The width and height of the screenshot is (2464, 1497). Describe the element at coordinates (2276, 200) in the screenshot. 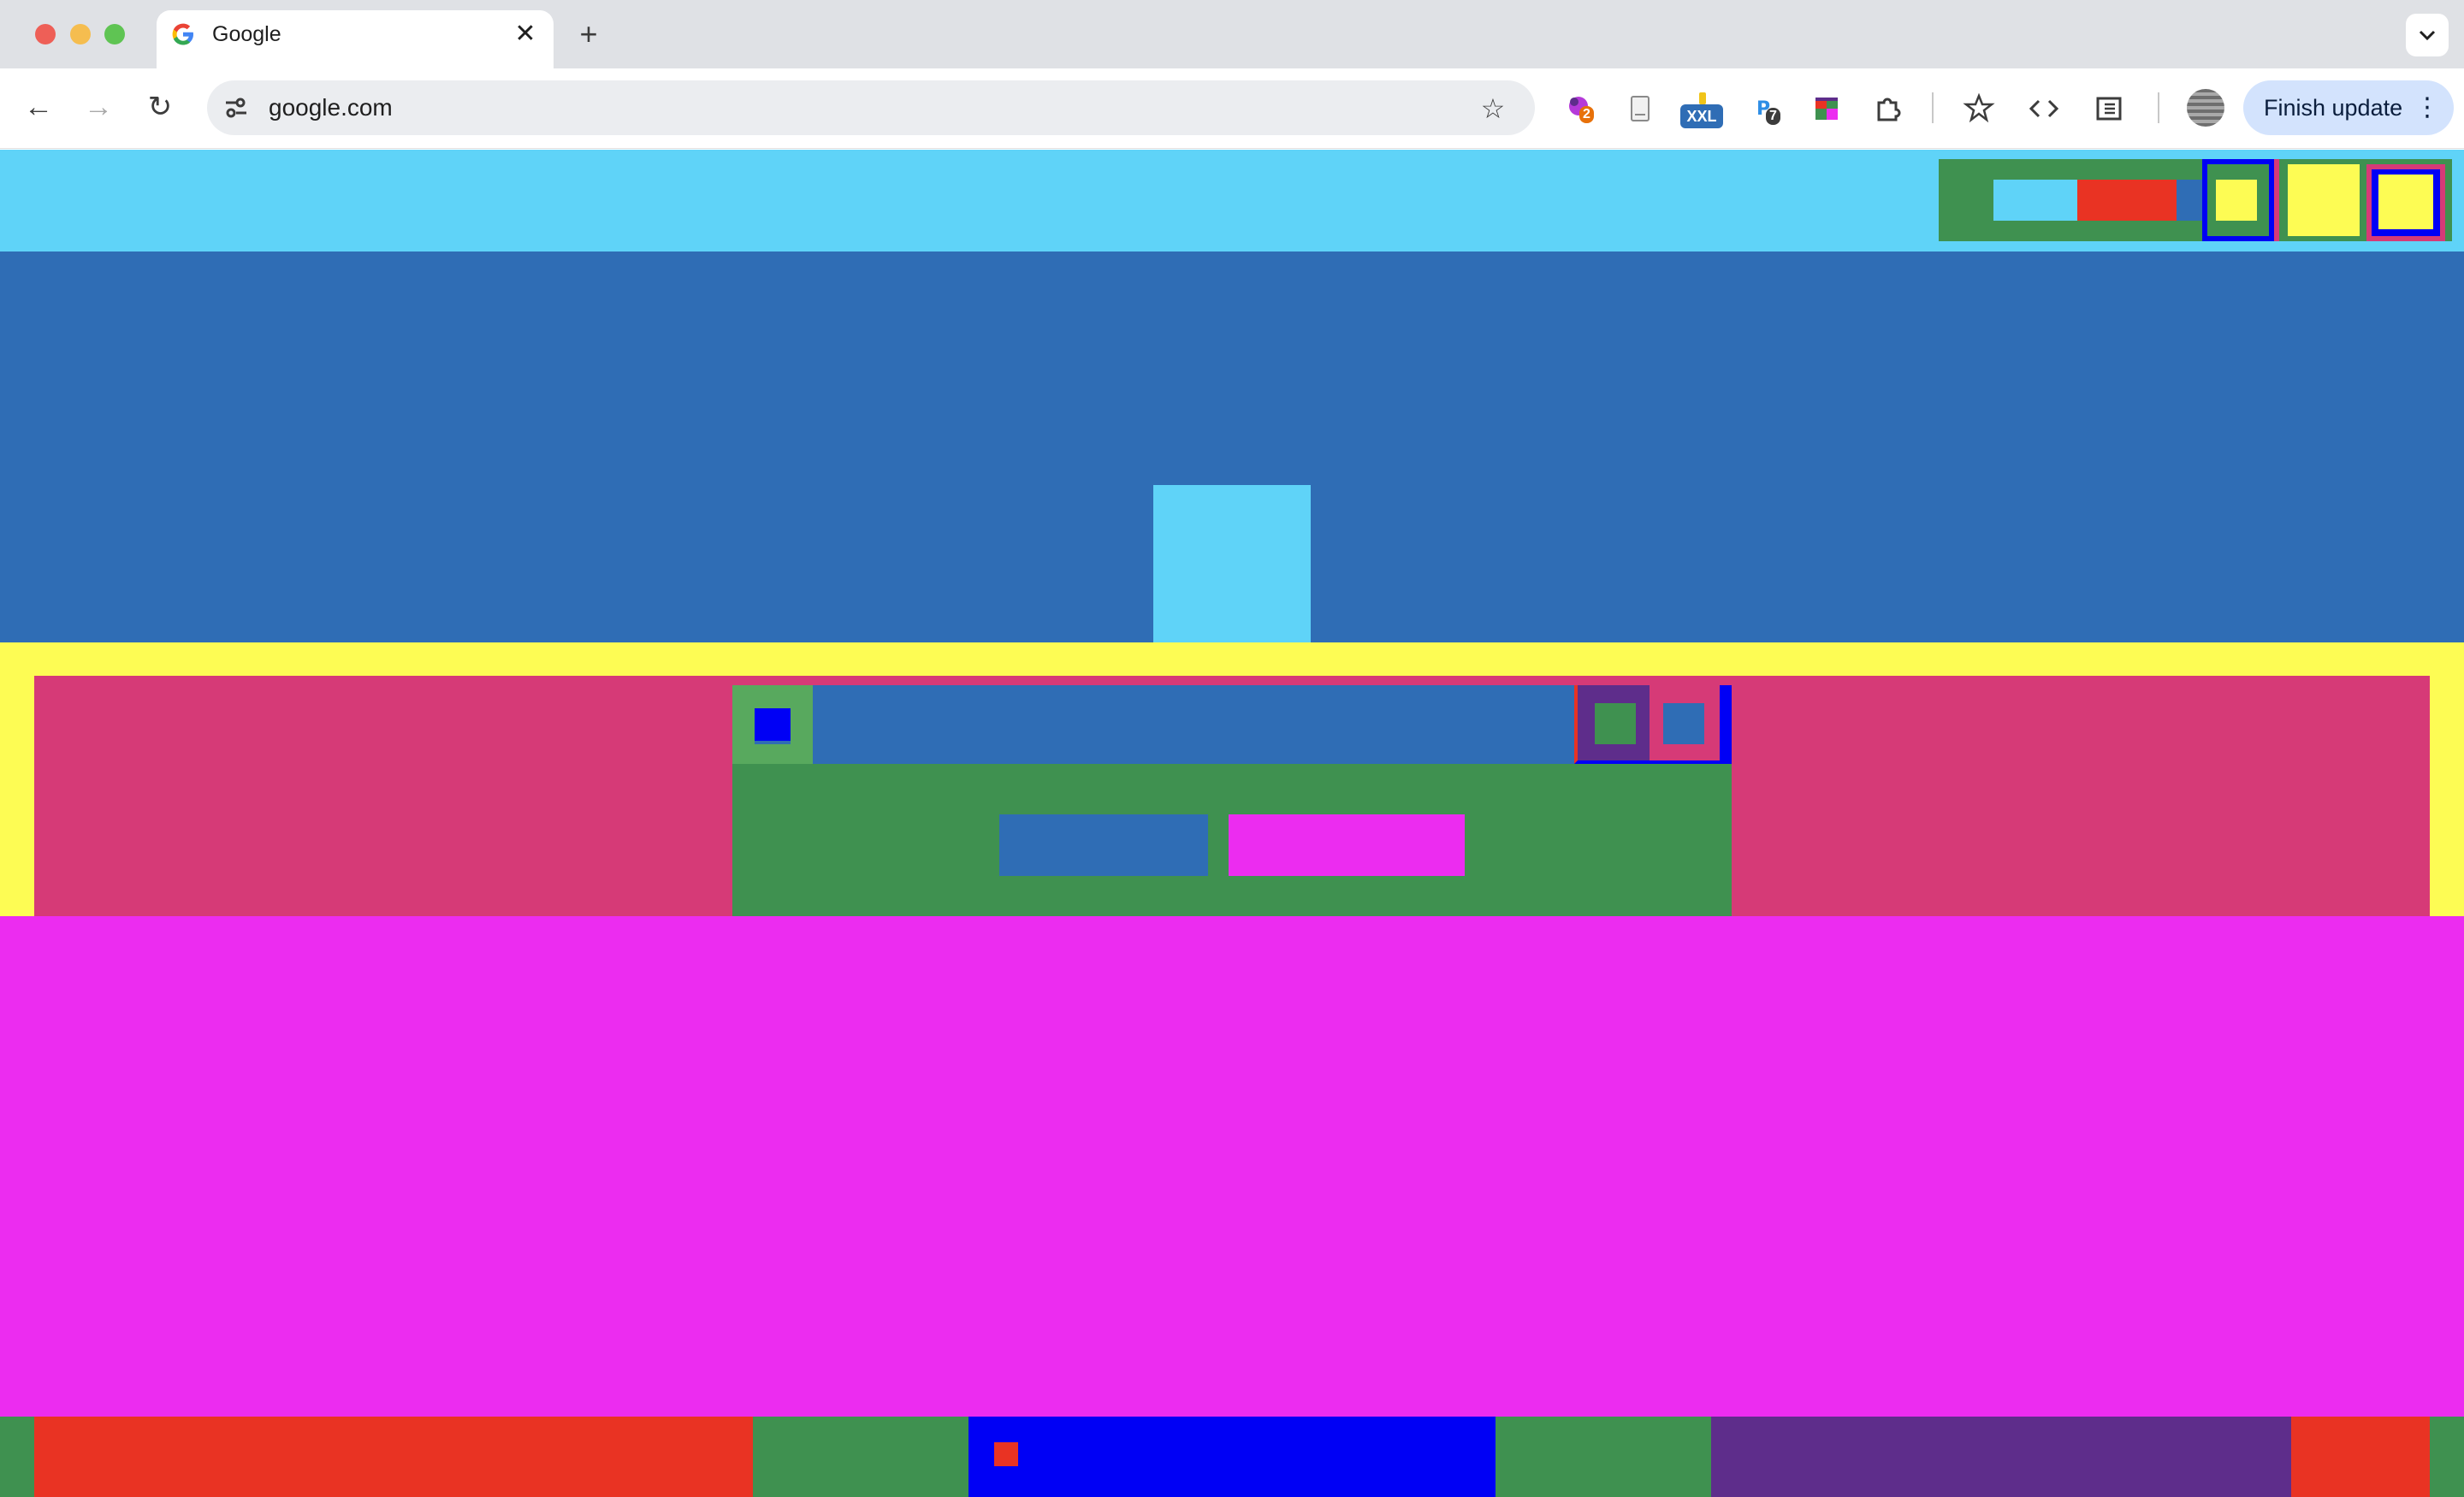

I see `header-divider` at that location.